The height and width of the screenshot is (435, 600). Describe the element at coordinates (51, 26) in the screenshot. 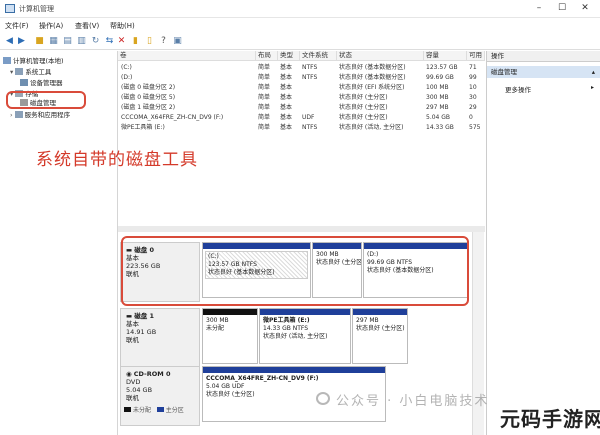

I see `menu-action: 操作(A)` at that location.